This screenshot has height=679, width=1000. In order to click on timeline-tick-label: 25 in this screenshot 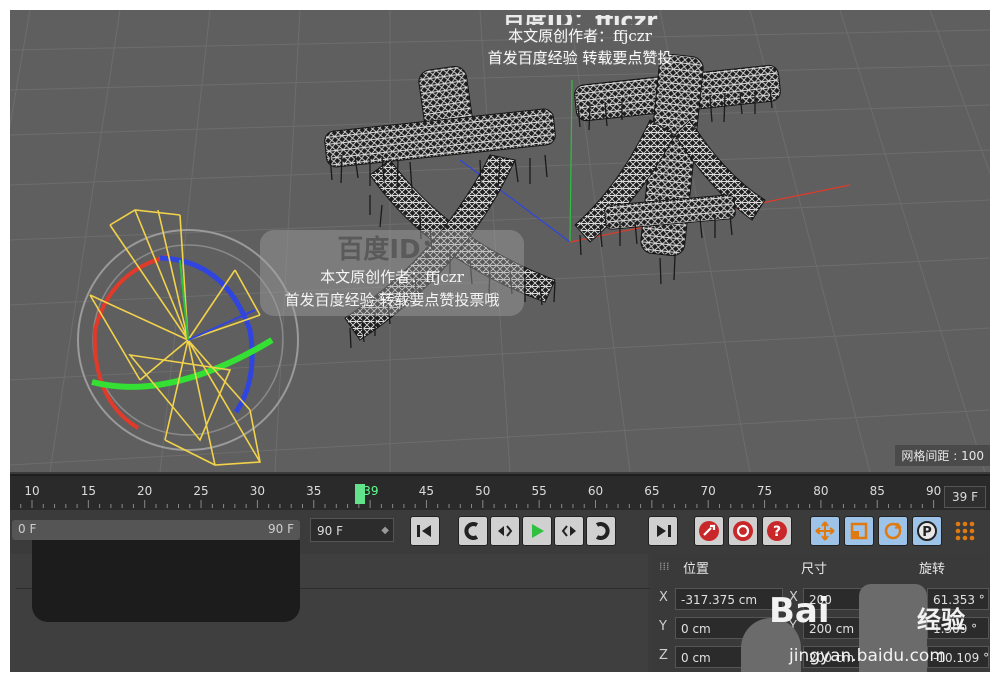, I will do `click(201, 491)`.